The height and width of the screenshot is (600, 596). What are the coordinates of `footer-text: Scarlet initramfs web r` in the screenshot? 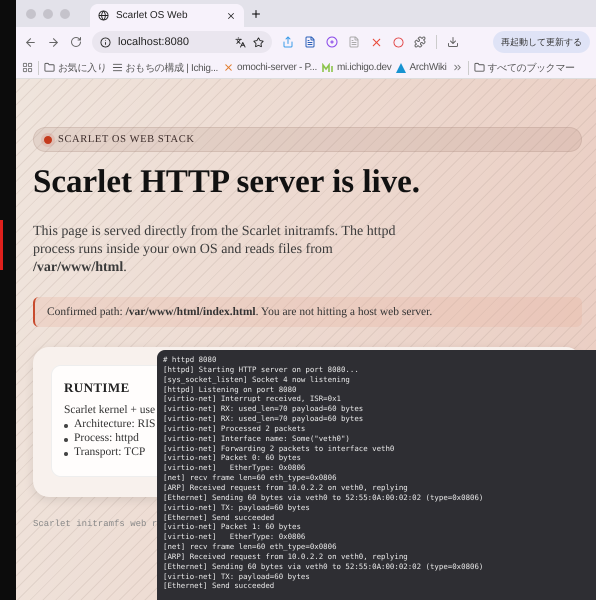 It's located at (95, 524).